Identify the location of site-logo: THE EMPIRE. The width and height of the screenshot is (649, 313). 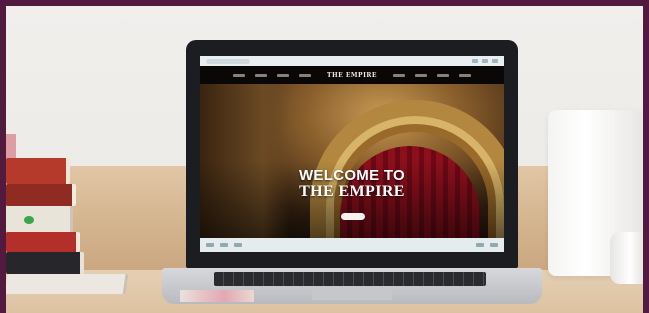
(352, 75).